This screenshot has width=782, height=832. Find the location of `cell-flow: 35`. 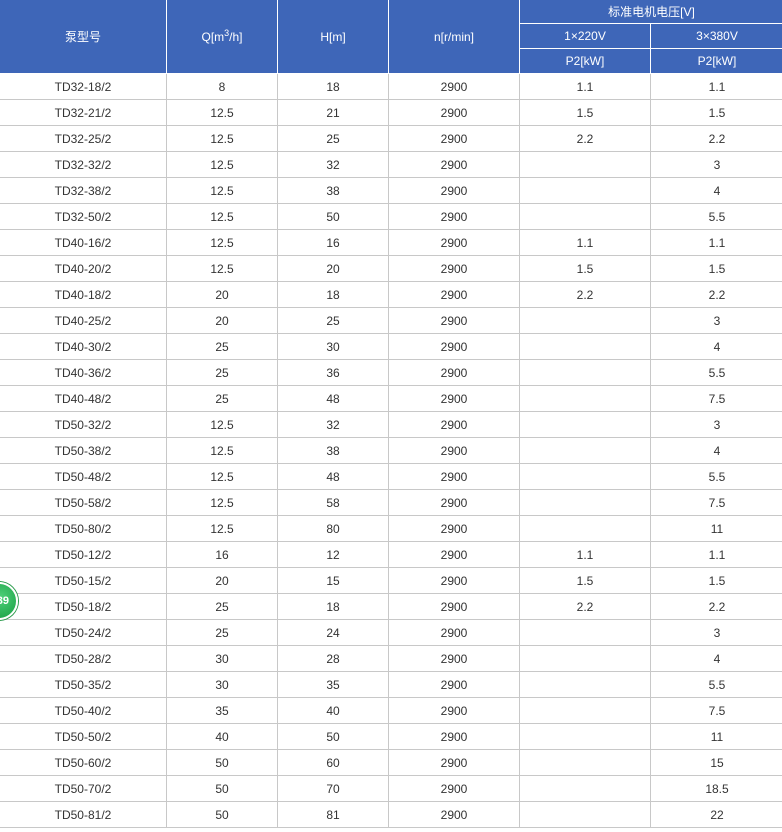

cell-flow: 35 is located at coordinates (222, 710).